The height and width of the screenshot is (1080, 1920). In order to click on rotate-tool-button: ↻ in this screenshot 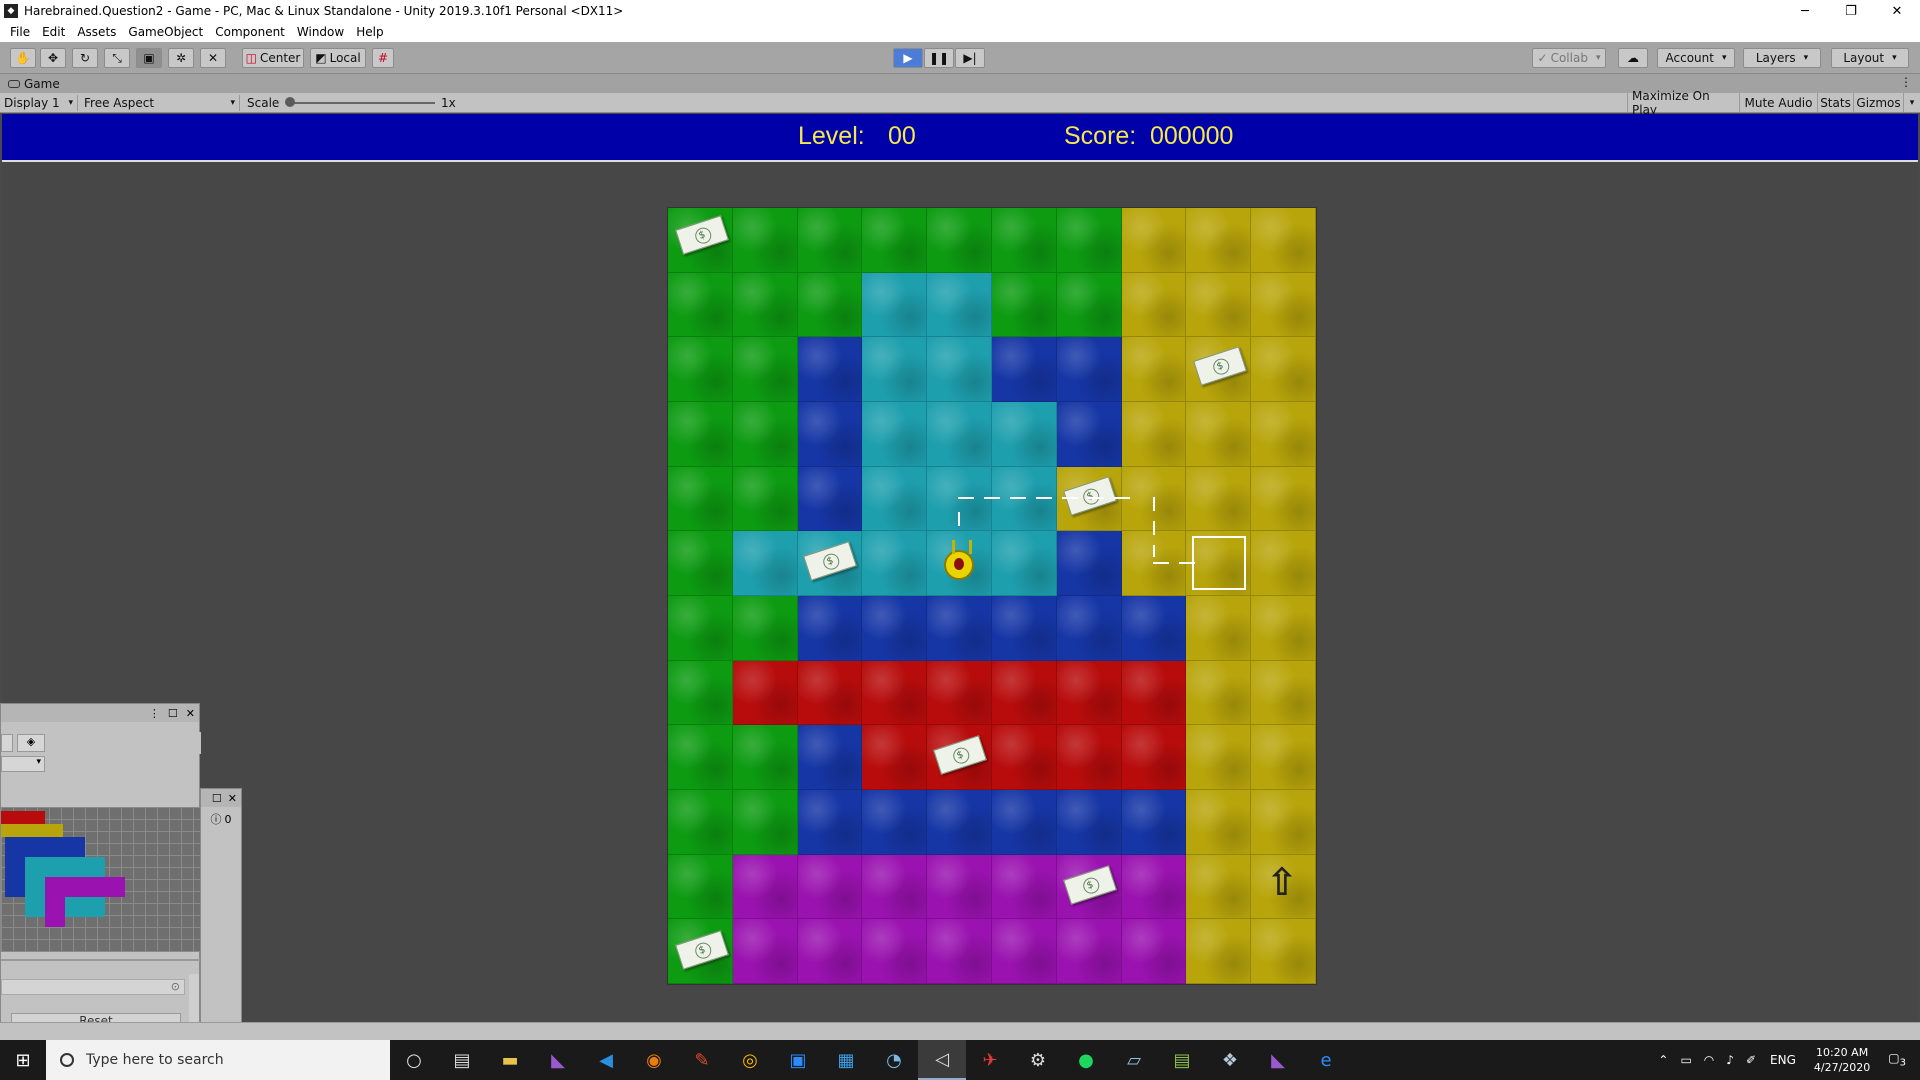, I will do `click(85, 58)`.